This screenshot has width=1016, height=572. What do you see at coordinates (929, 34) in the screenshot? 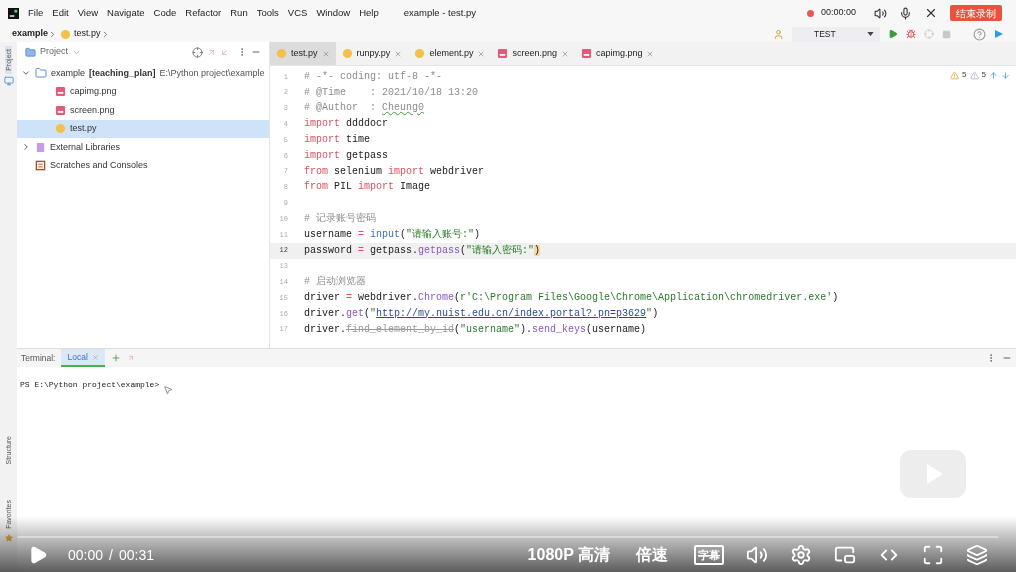
I see `coverage-icon` at bounding box center [929, 34].